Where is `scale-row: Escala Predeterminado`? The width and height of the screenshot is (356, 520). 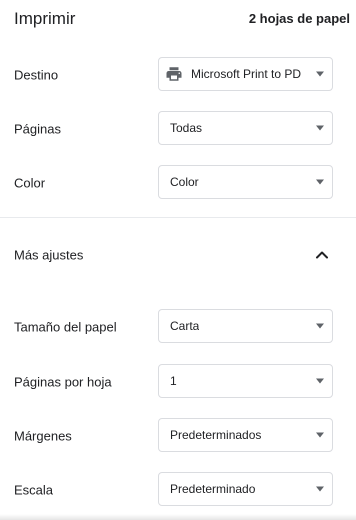 scale-row: Escala Predeterminado is located at coordinates (178, 490).